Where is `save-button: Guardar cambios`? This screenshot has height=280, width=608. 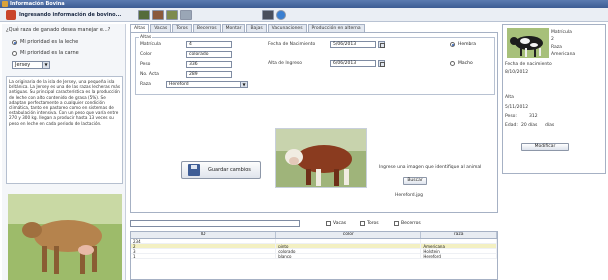
save-button: Guardar cambios is located at coordinates (221, 170).